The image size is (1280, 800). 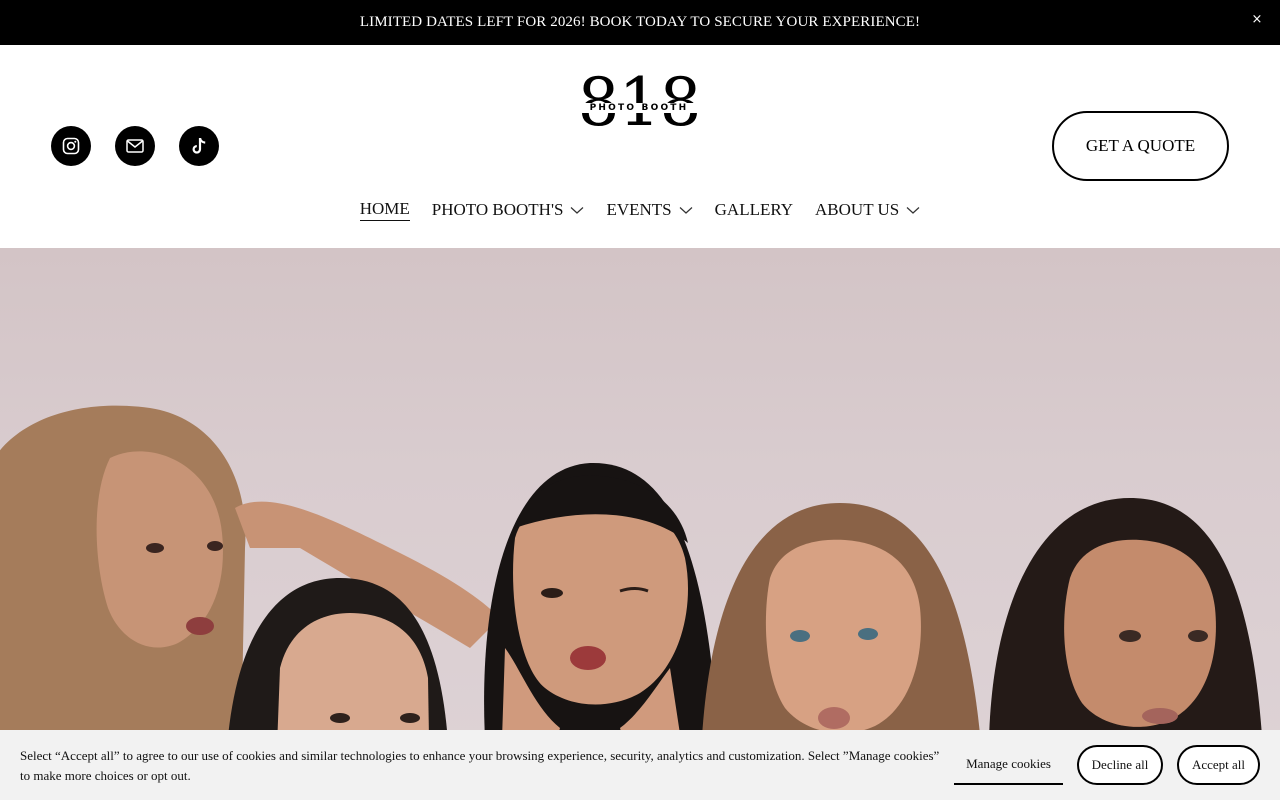 I want to click on nav-item-home: HOME, so click(x=384, y=210).